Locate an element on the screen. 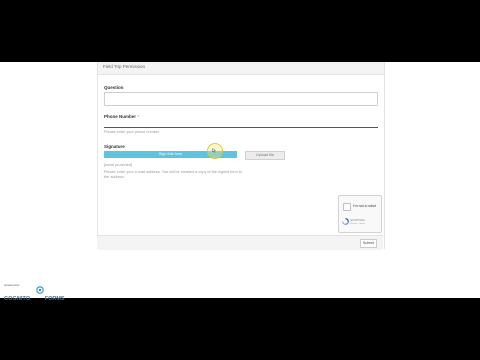  phone-input is located at coordinates (241, 124).